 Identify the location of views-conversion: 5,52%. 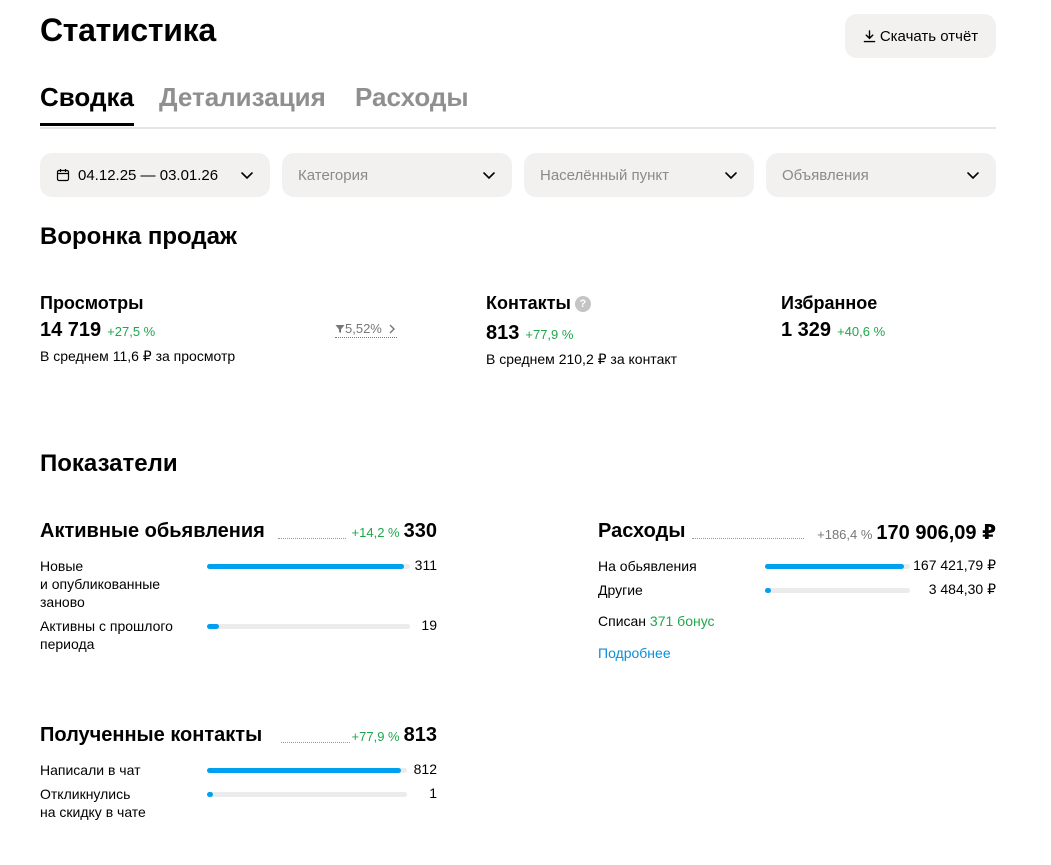
(366, 329).